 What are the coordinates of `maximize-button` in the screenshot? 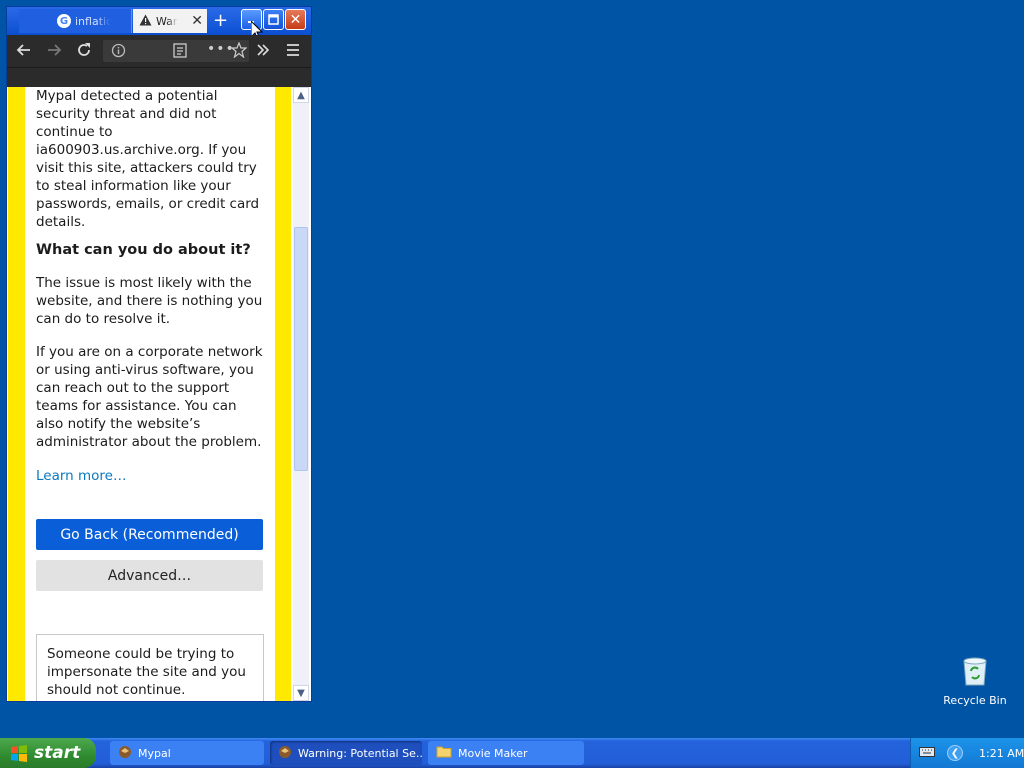 It's located at (273, 19).